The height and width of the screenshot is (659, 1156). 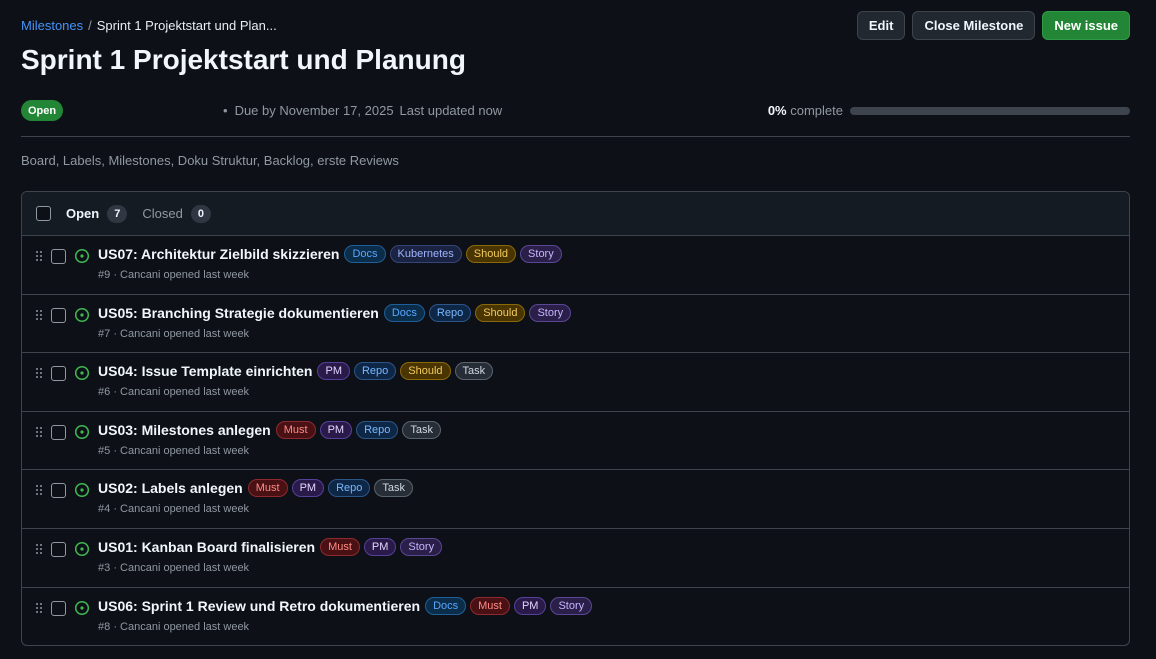 What do you see at coordinates (238, 313) in the screenshot?
I see `issue-title-link: US05: Branching Strategie dokumentieren` at bounding box center [238, 313].